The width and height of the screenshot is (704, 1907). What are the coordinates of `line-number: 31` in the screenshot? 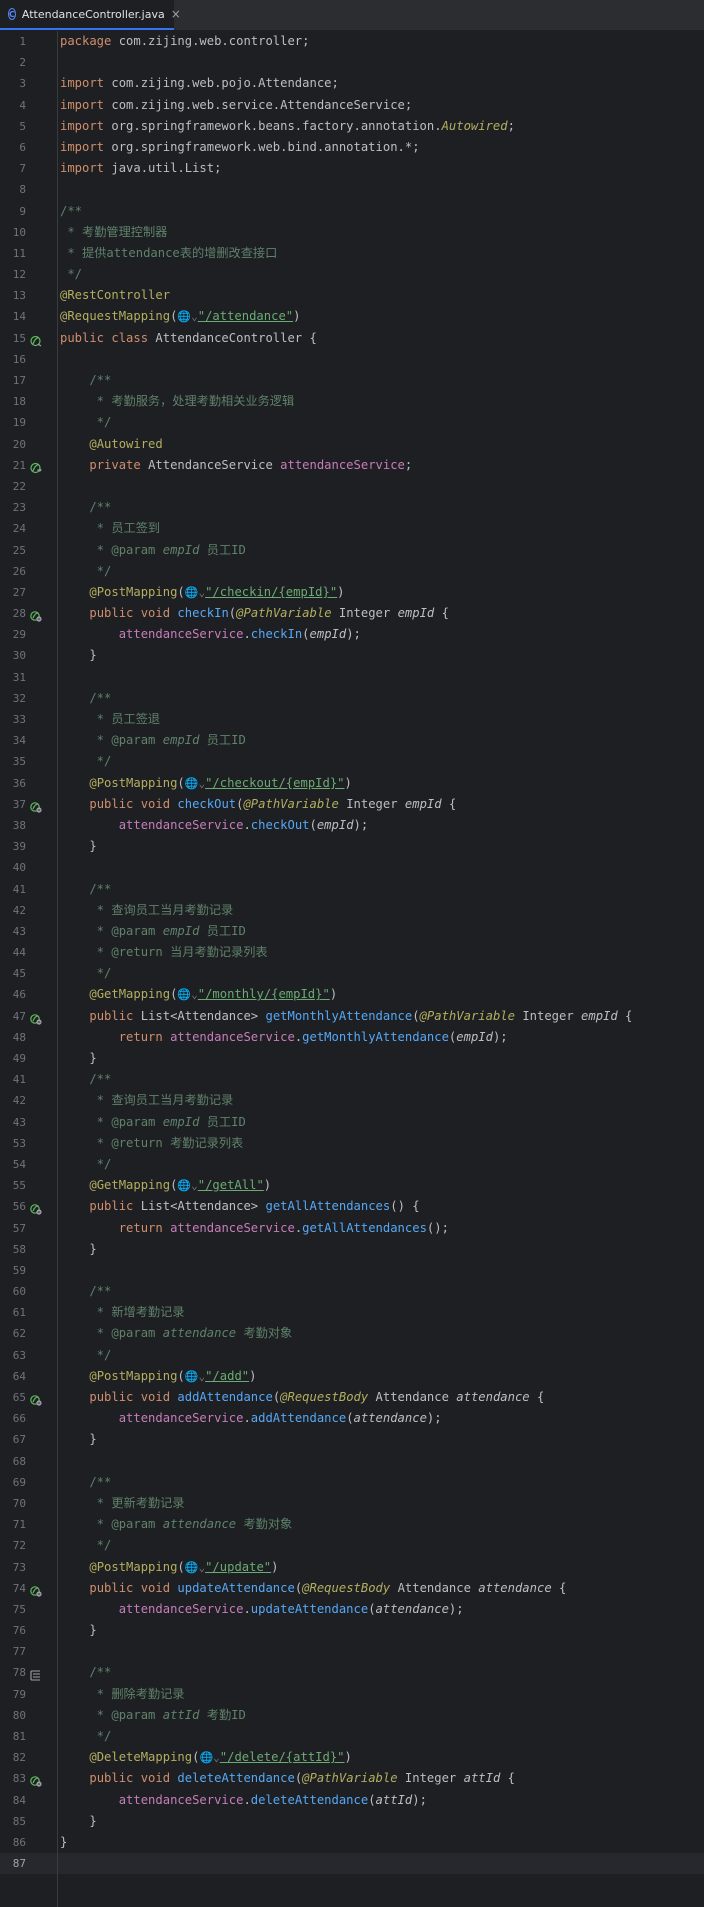 It's located at (13, 677).